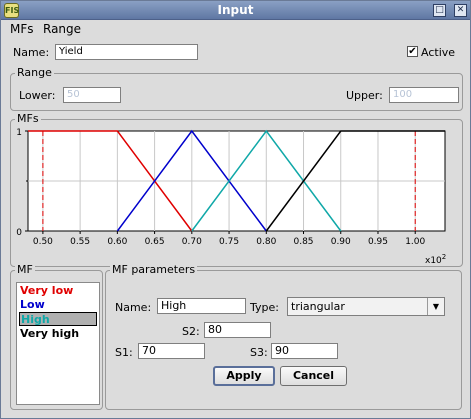 This screenshot has height=419, width=471. Describe the element at coordinates (237, 330) in the screenshot. I see `s2-field: 80` at that location.